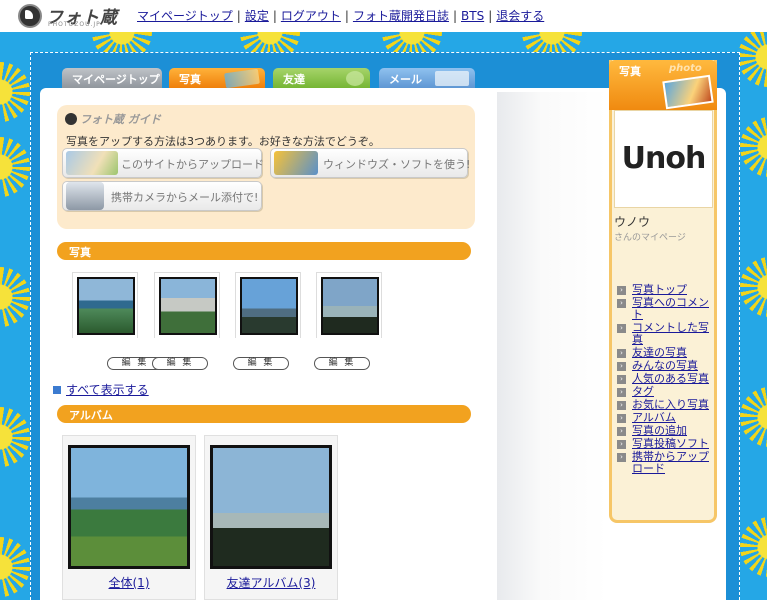  Describe the element at coordinates (552, 346) in the screenshot. I see `column-gutter` at that location.